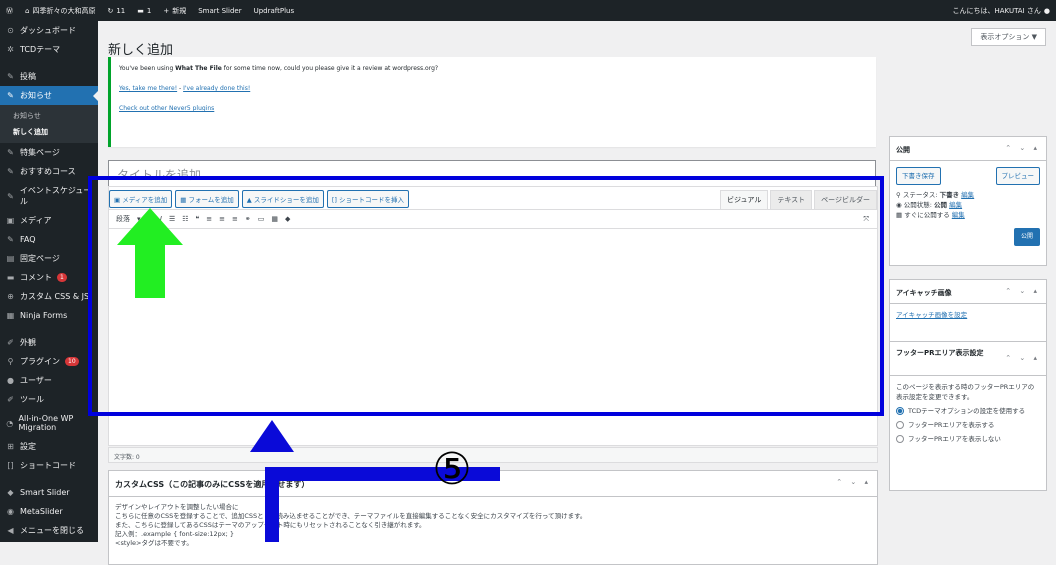 The height and width of the screenshot is (565, 1056). I want to click on sidebar-item-7: ▣ メディア, so click(49, 220).